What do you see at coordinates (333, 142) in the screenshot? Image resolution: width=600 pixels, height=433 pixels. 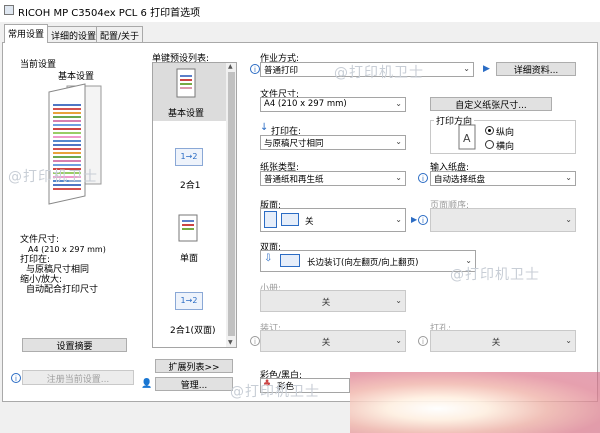 I see `print-on-select: 与原稿尺寸相同 ⌄` at bounding box center [333, 142].